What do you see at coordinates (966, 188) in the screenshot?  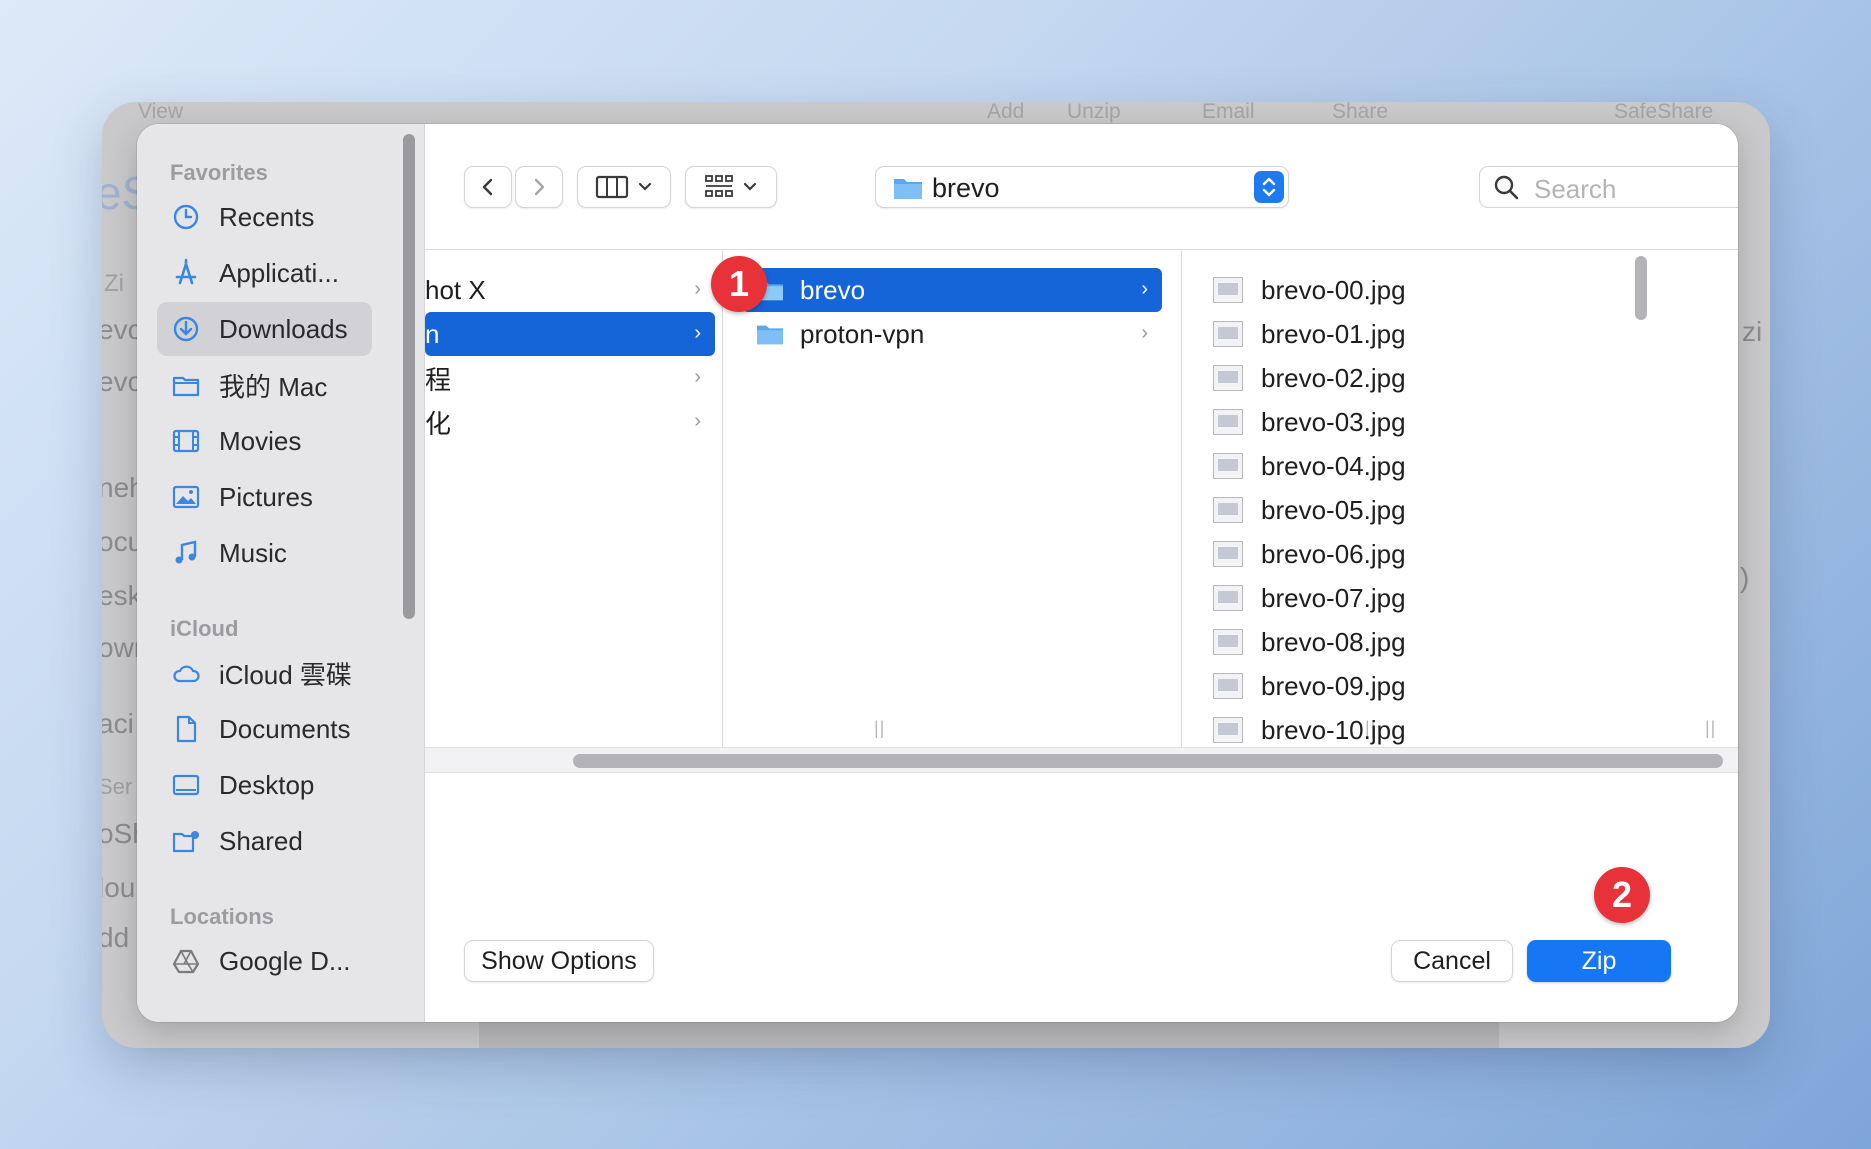 I see `location-label: brevo` at bounding box center [966, 188].